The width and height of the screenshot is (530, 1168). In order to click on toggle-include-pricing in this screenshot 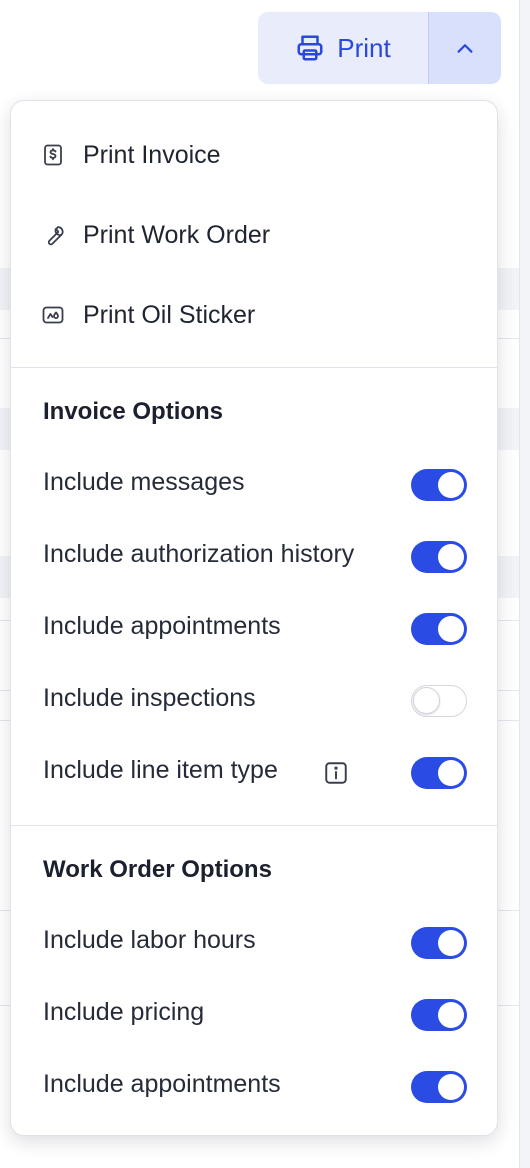, I will do `click(439, 1015)`.